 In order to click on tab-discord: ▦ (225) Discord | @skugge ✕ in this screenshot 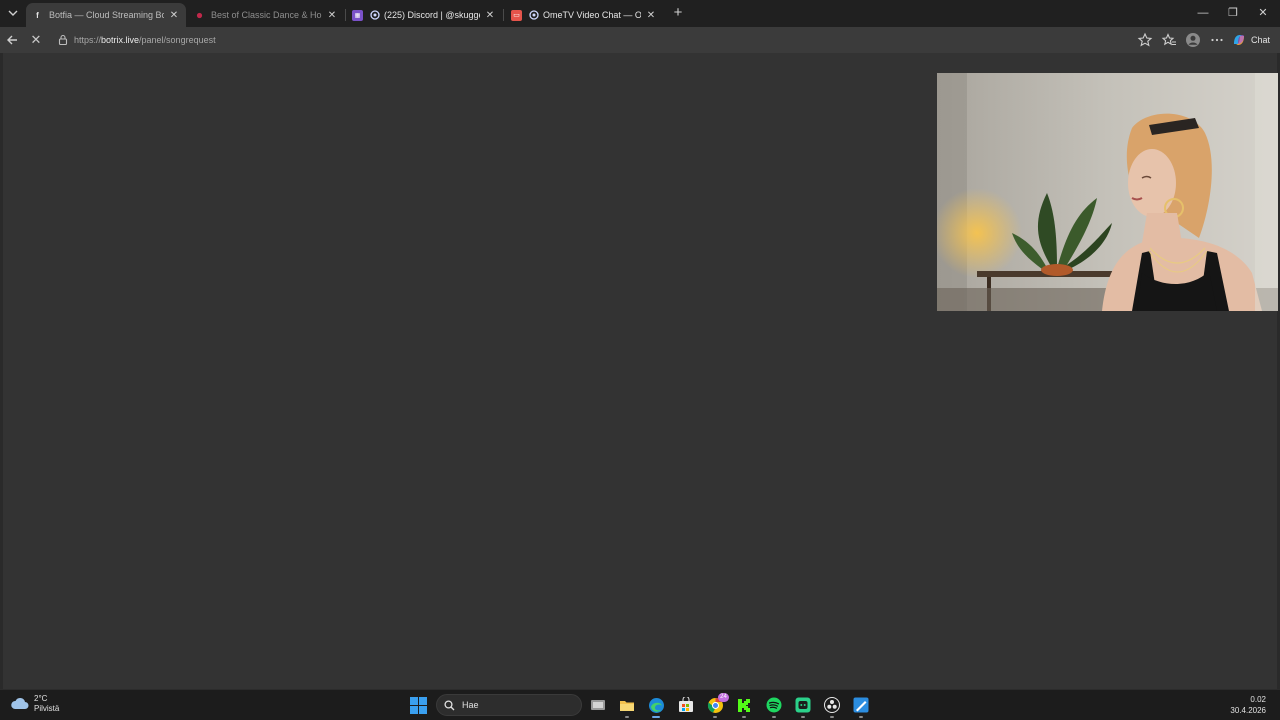, I will do `click(424, 15)`.